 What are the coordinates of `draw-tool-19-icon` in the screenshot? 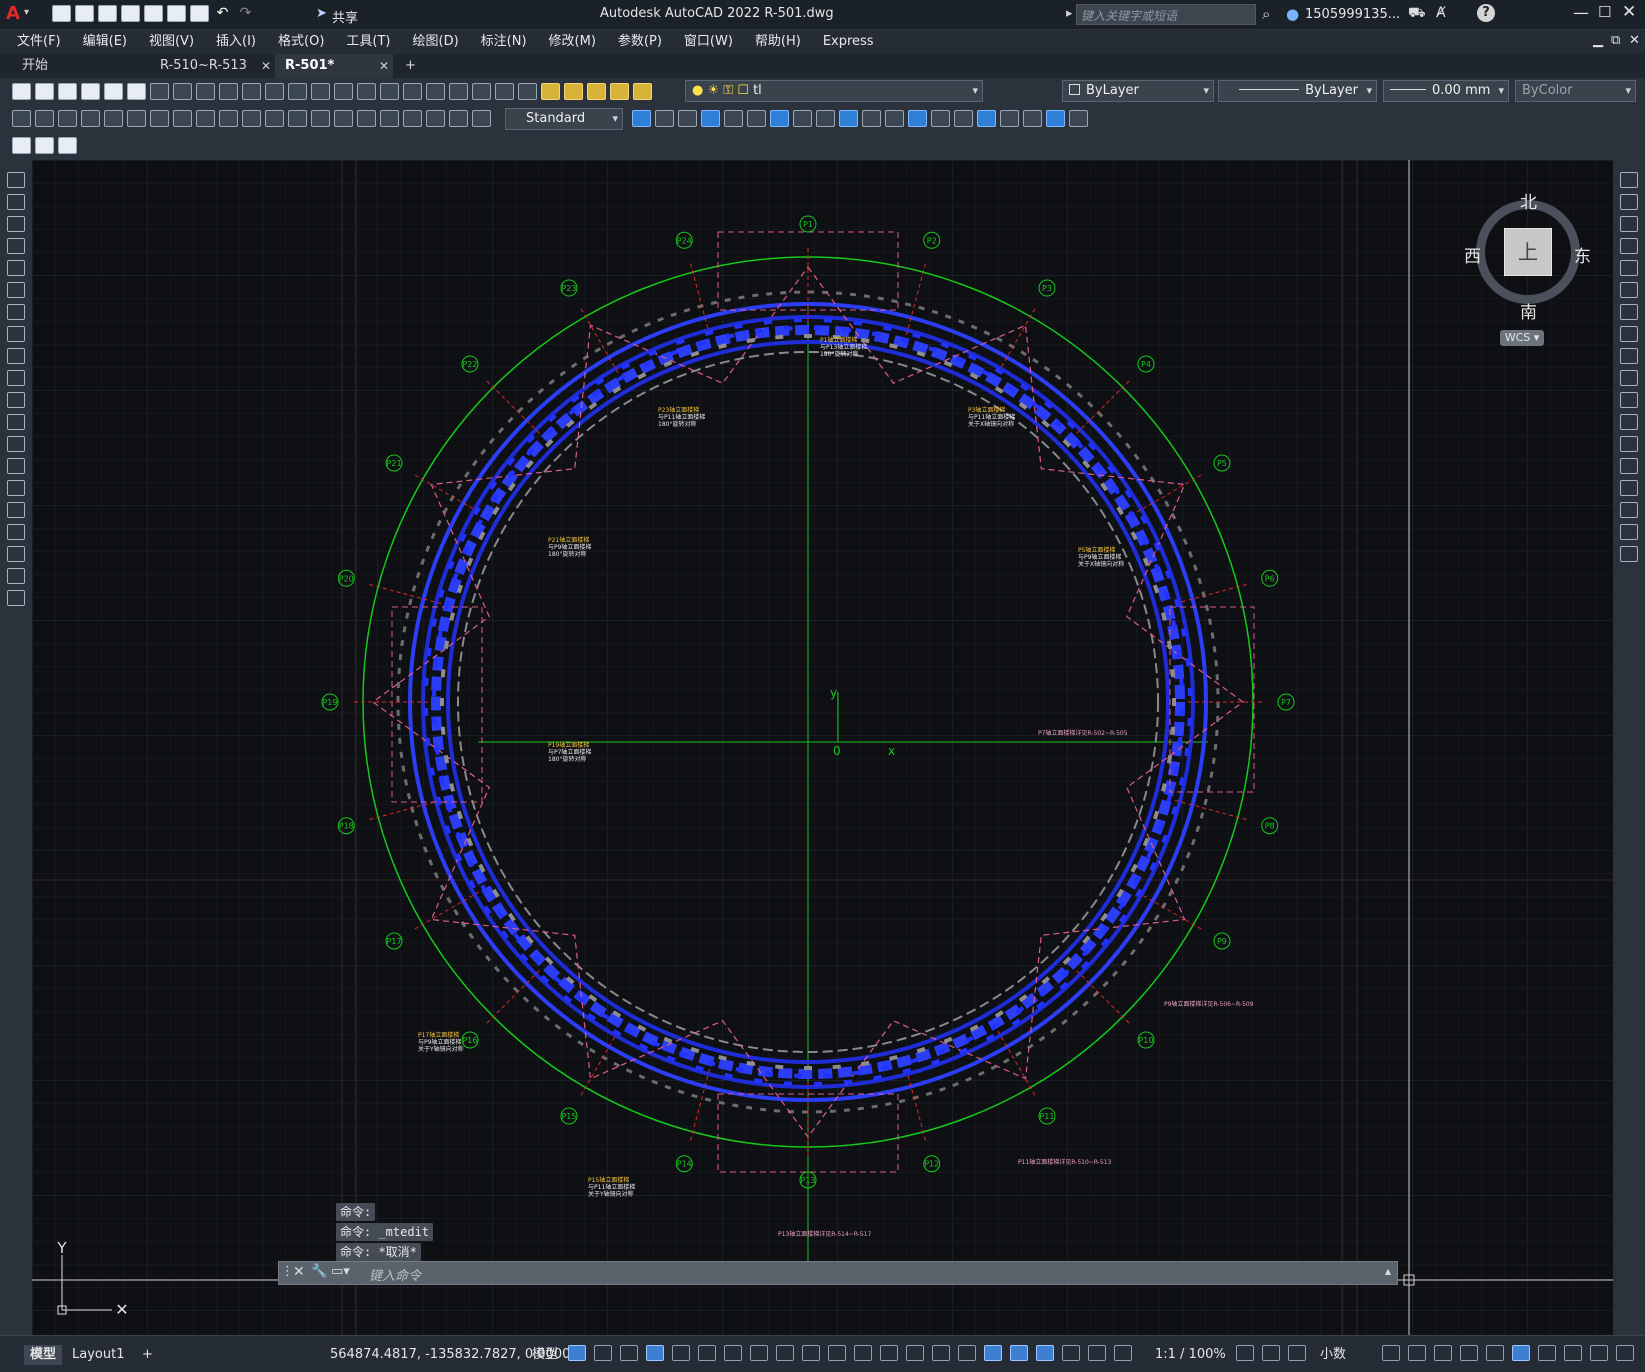 It's located at (16, 598).